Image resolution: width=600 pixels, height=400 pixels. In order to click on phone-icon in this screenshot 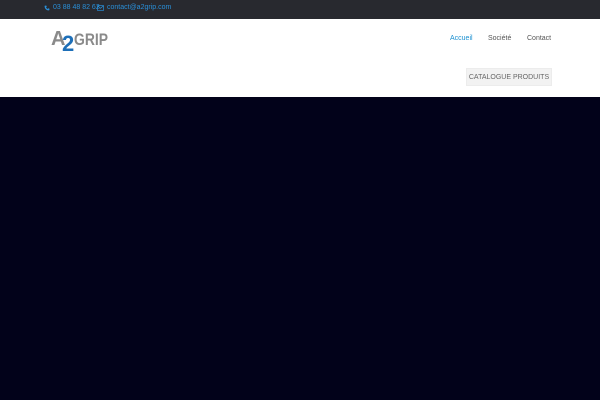, I will do `click(47, 7)`.